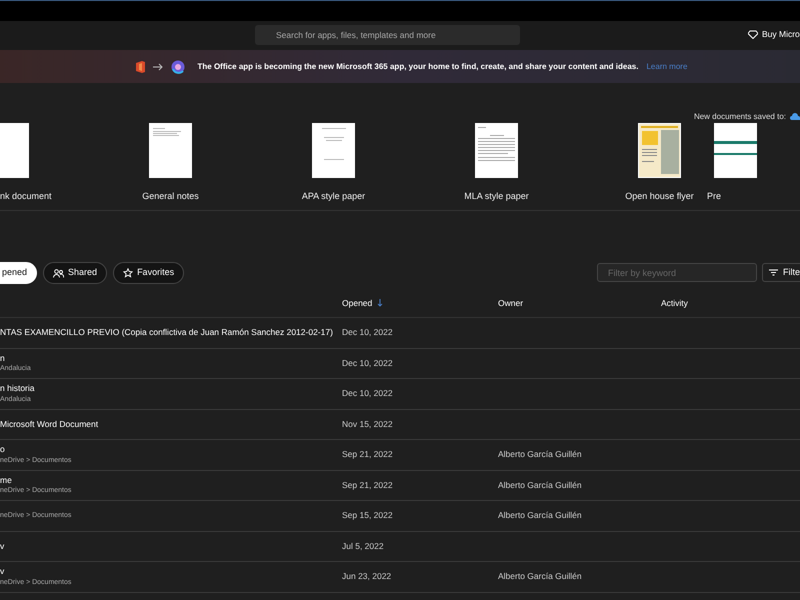 This screenshot has height=600, width=800. Describe the element at coordinates (148, 273) in the screenshot. I see `filter-tab: Favorites` at that location.